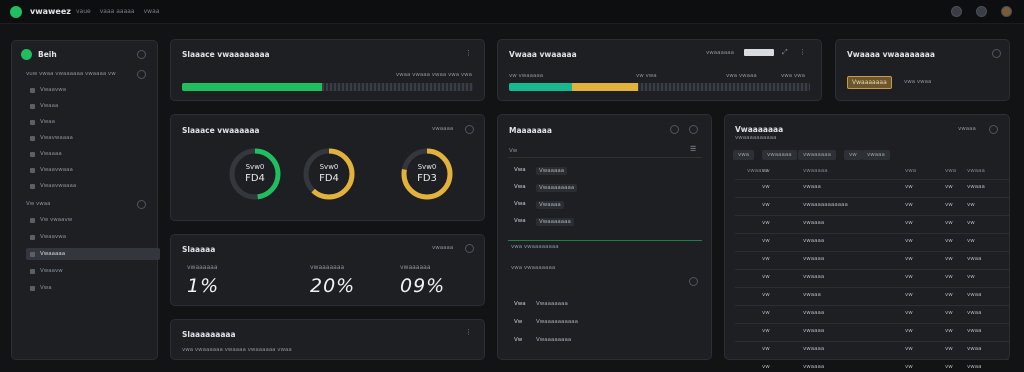 The width and height of the screenshot is (1024, 372). Describe the element at coordinates (674, 129) in the screenshot. I see `refresh-icon` at that location.